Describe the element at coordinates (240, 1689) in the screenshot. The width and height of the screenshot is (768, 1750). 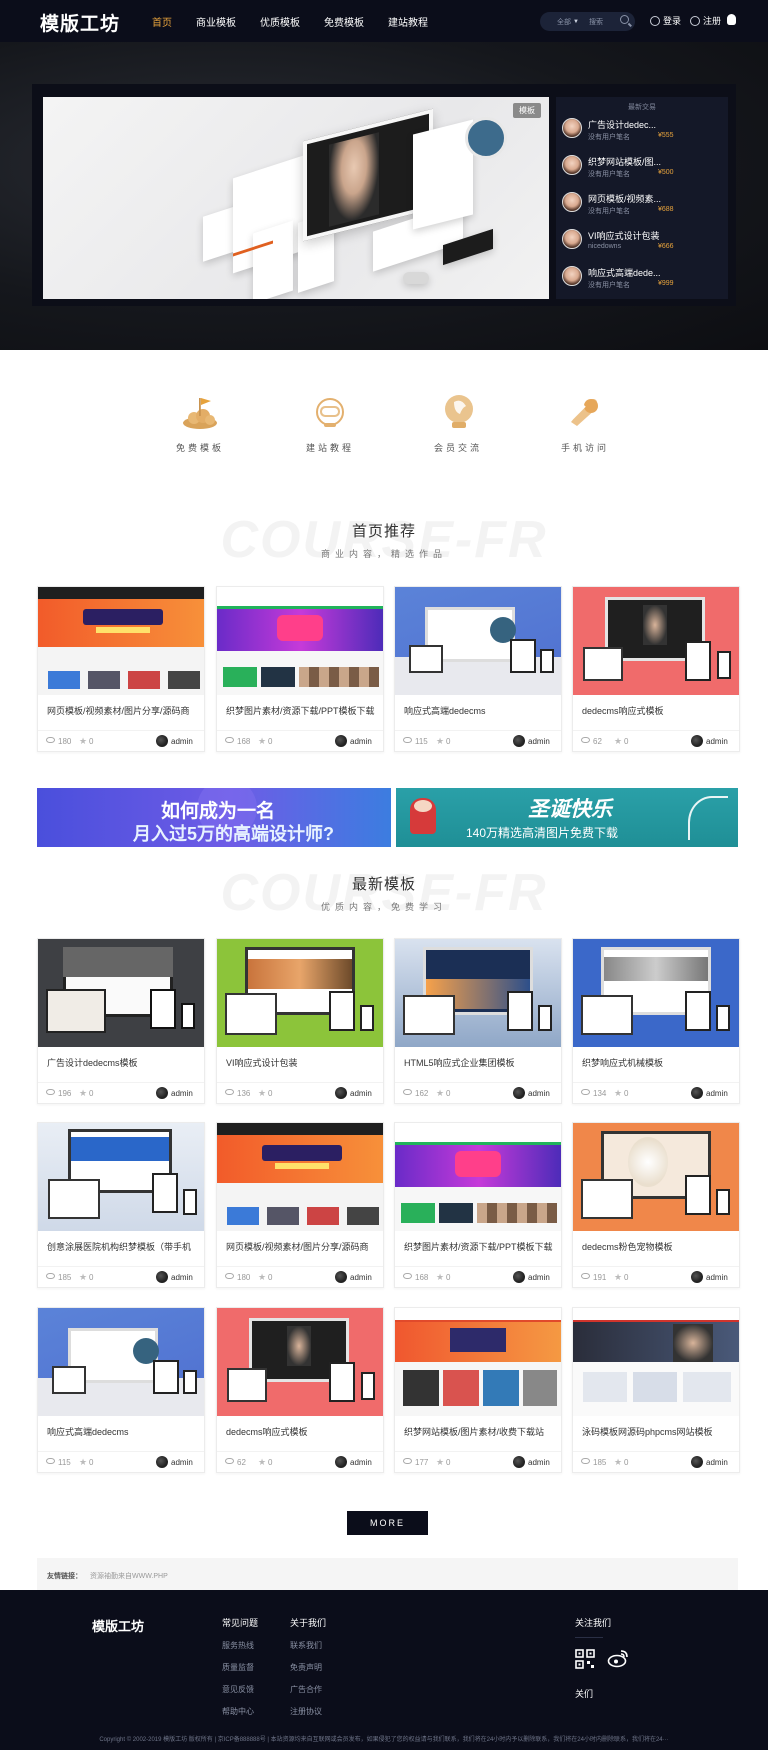
I see `footer-link: 意见反馈` at that location.